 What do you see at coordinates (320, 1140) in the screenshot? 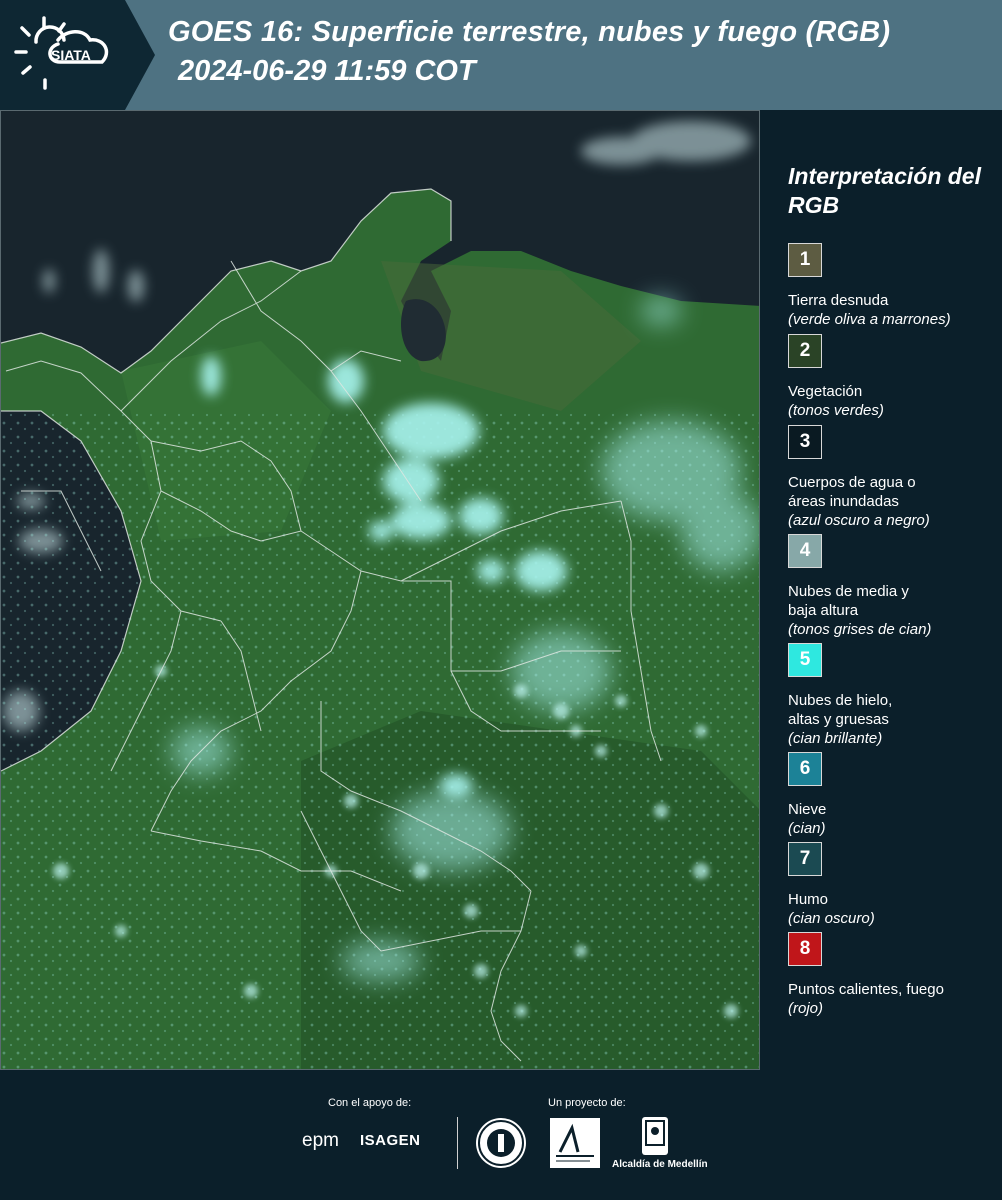
I see `epm-logo: epm` at bounding box center [320, 1140].